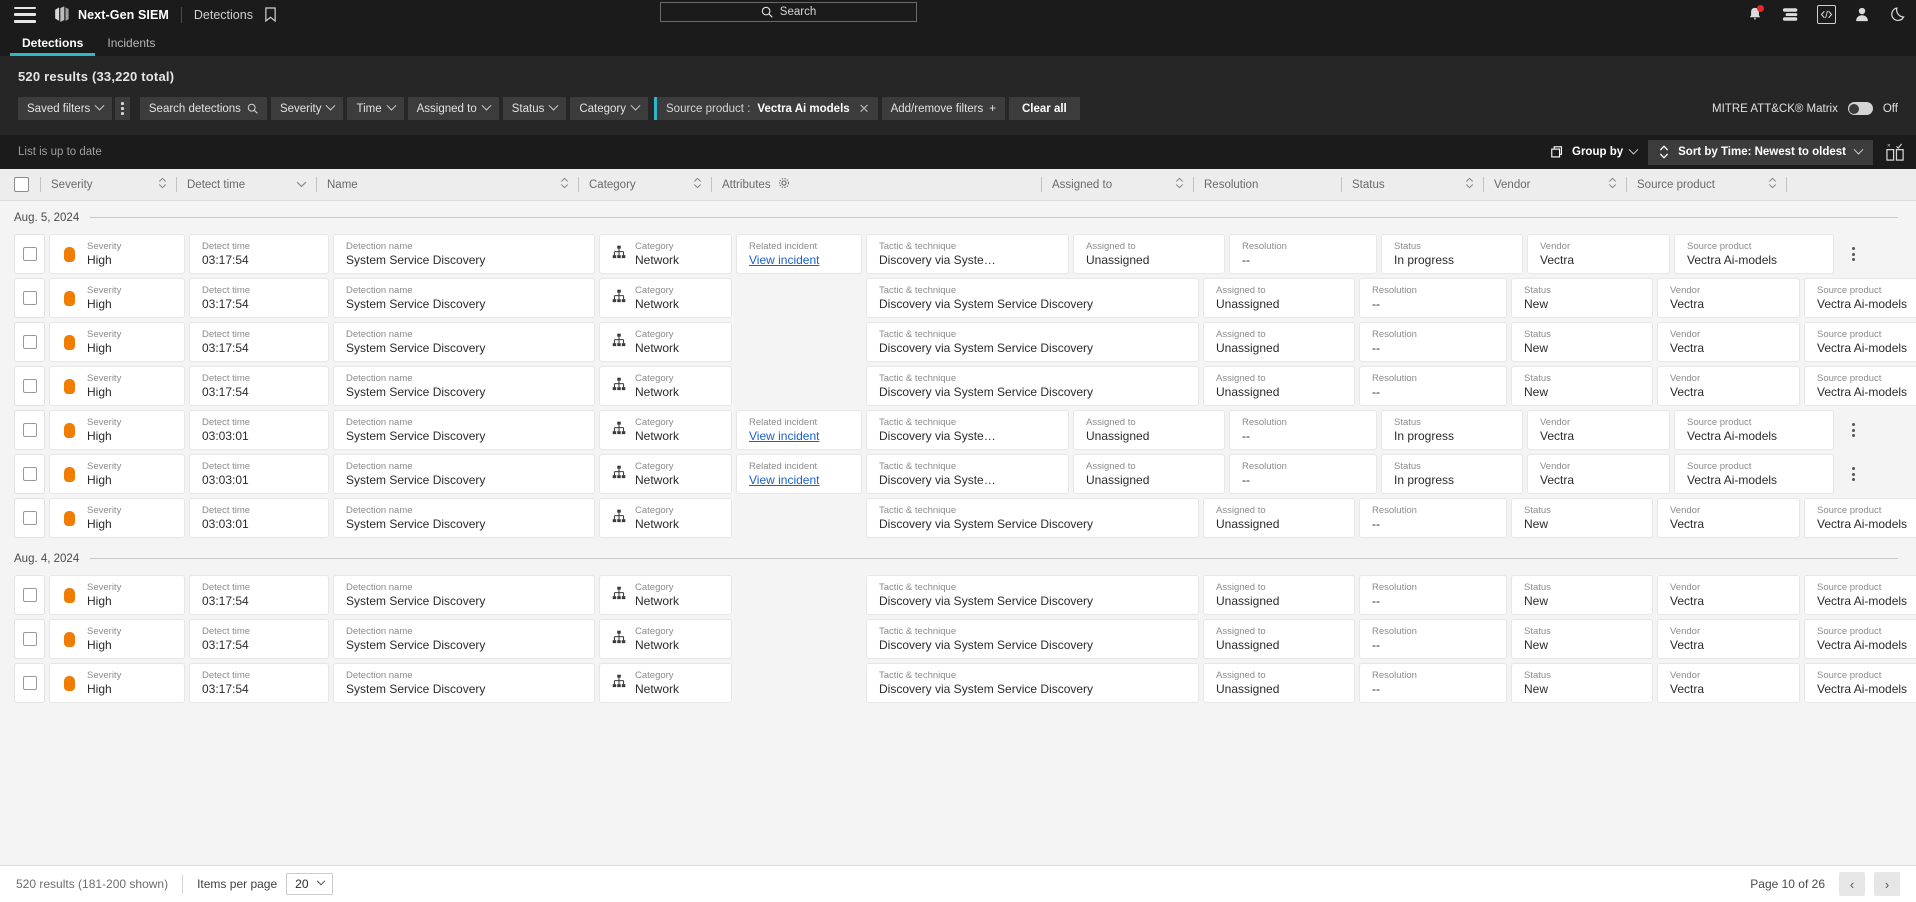 The image size is (1916, 902). Describe the element at coordinates (270, 14) in the screenshot. I see `bookmark-icon` at that location.